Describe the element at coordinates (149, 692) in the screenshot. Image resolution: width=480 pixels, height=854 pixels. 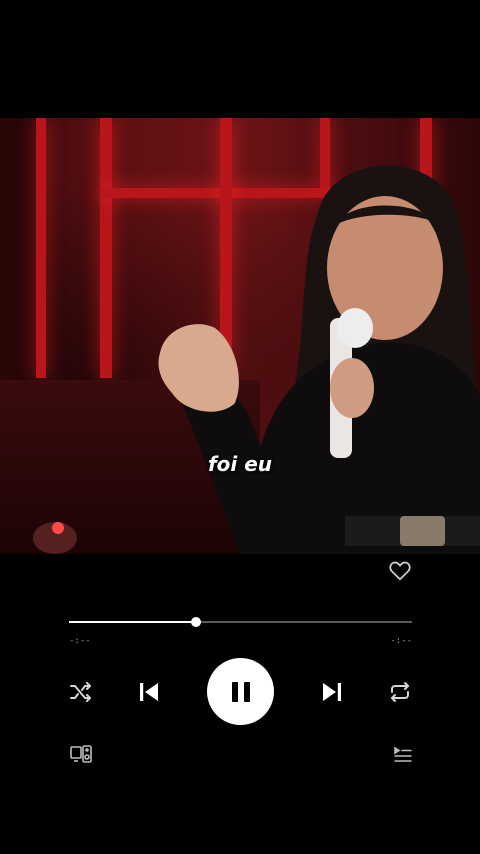
I see `skip-previous-icon` at that location.